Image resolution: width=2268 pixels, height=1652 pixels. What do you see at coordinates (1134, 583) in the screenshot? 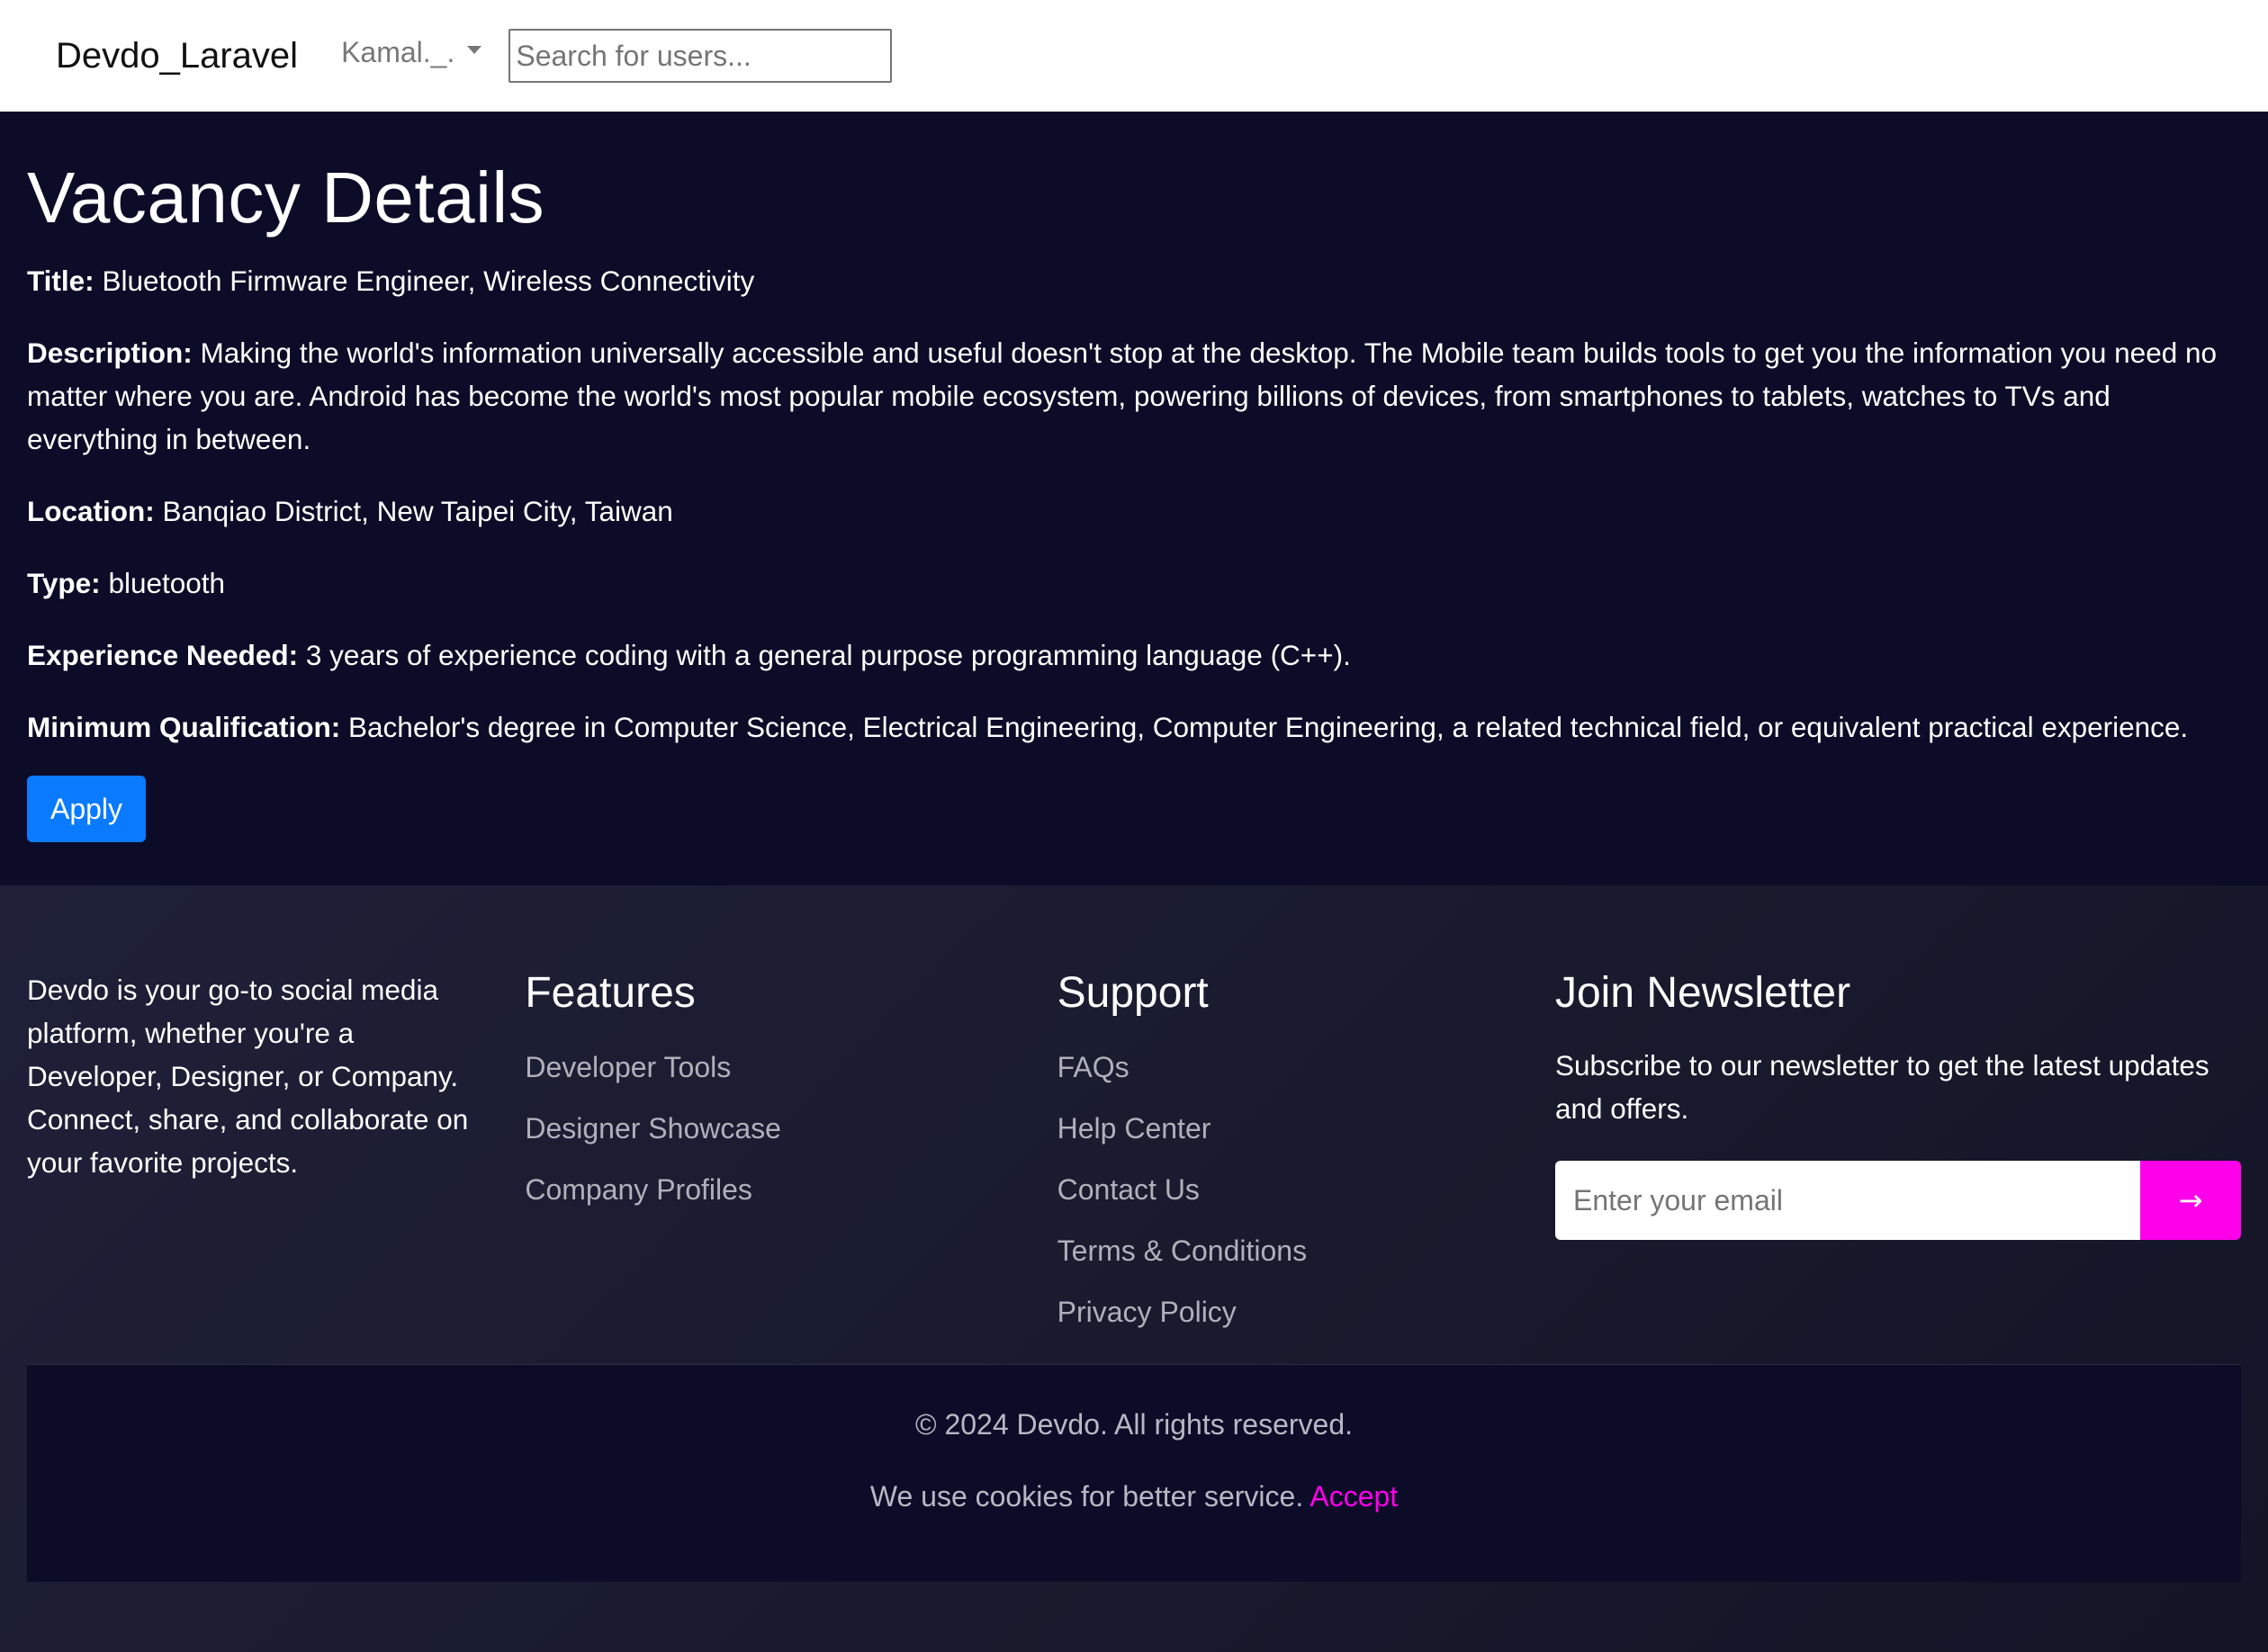
I see `vacancy-type-row: Type: bluetooth` at bounding box center [1134, 583].